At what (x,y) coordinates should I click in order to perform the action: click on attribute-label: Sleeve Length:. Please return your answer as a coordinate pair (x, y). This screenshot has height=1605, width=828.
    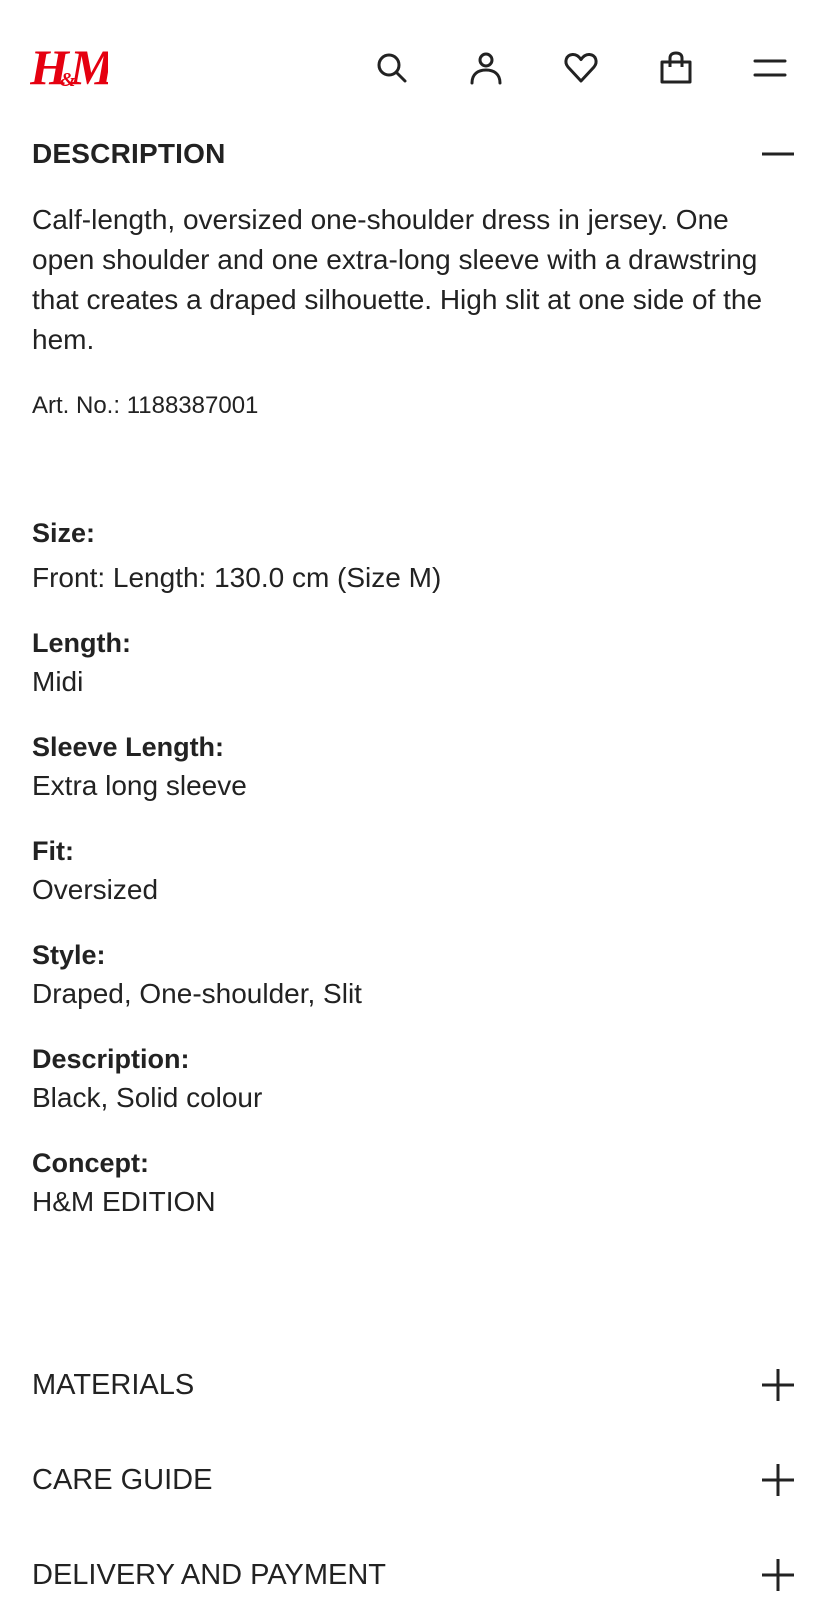
    Looking at the image, I should click on (128, 747).